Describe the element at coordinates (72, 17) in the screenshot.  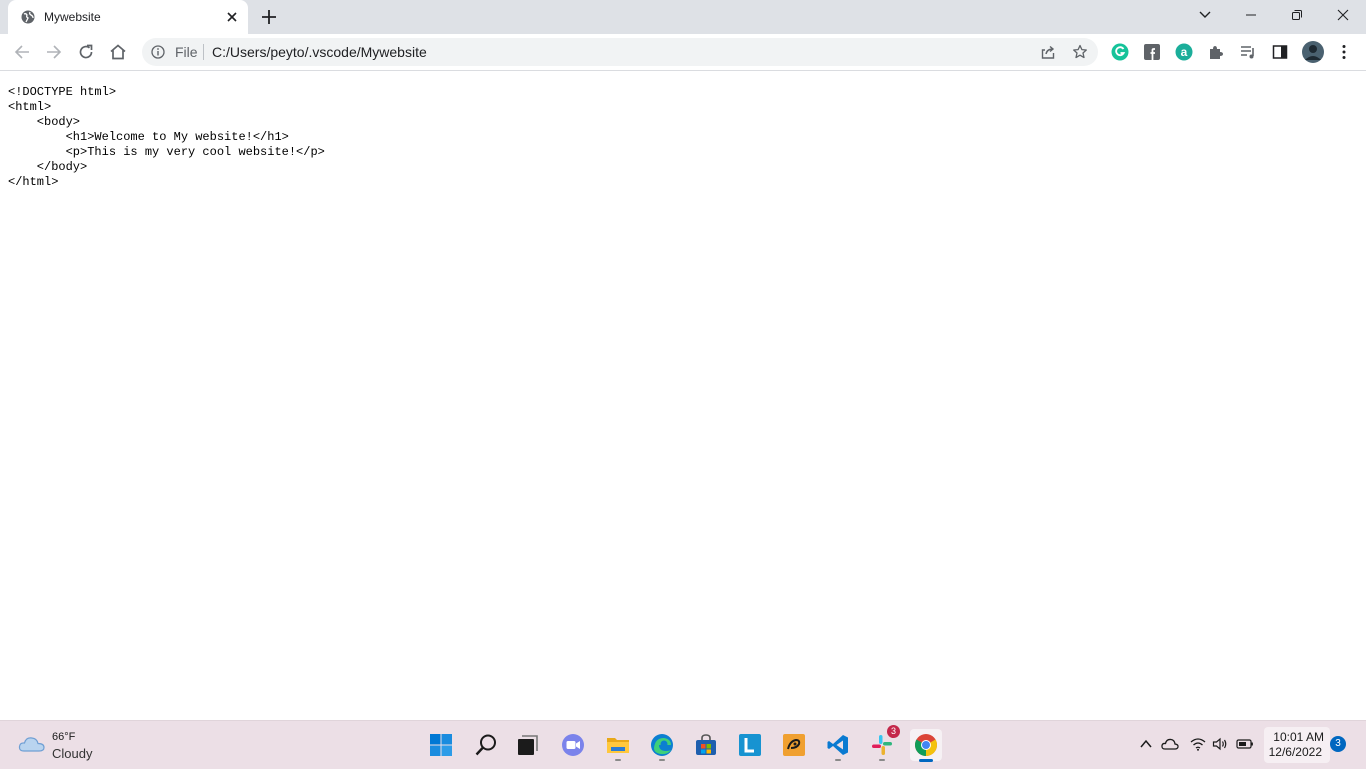
I see `tab-title: Mywebsite` at that location.